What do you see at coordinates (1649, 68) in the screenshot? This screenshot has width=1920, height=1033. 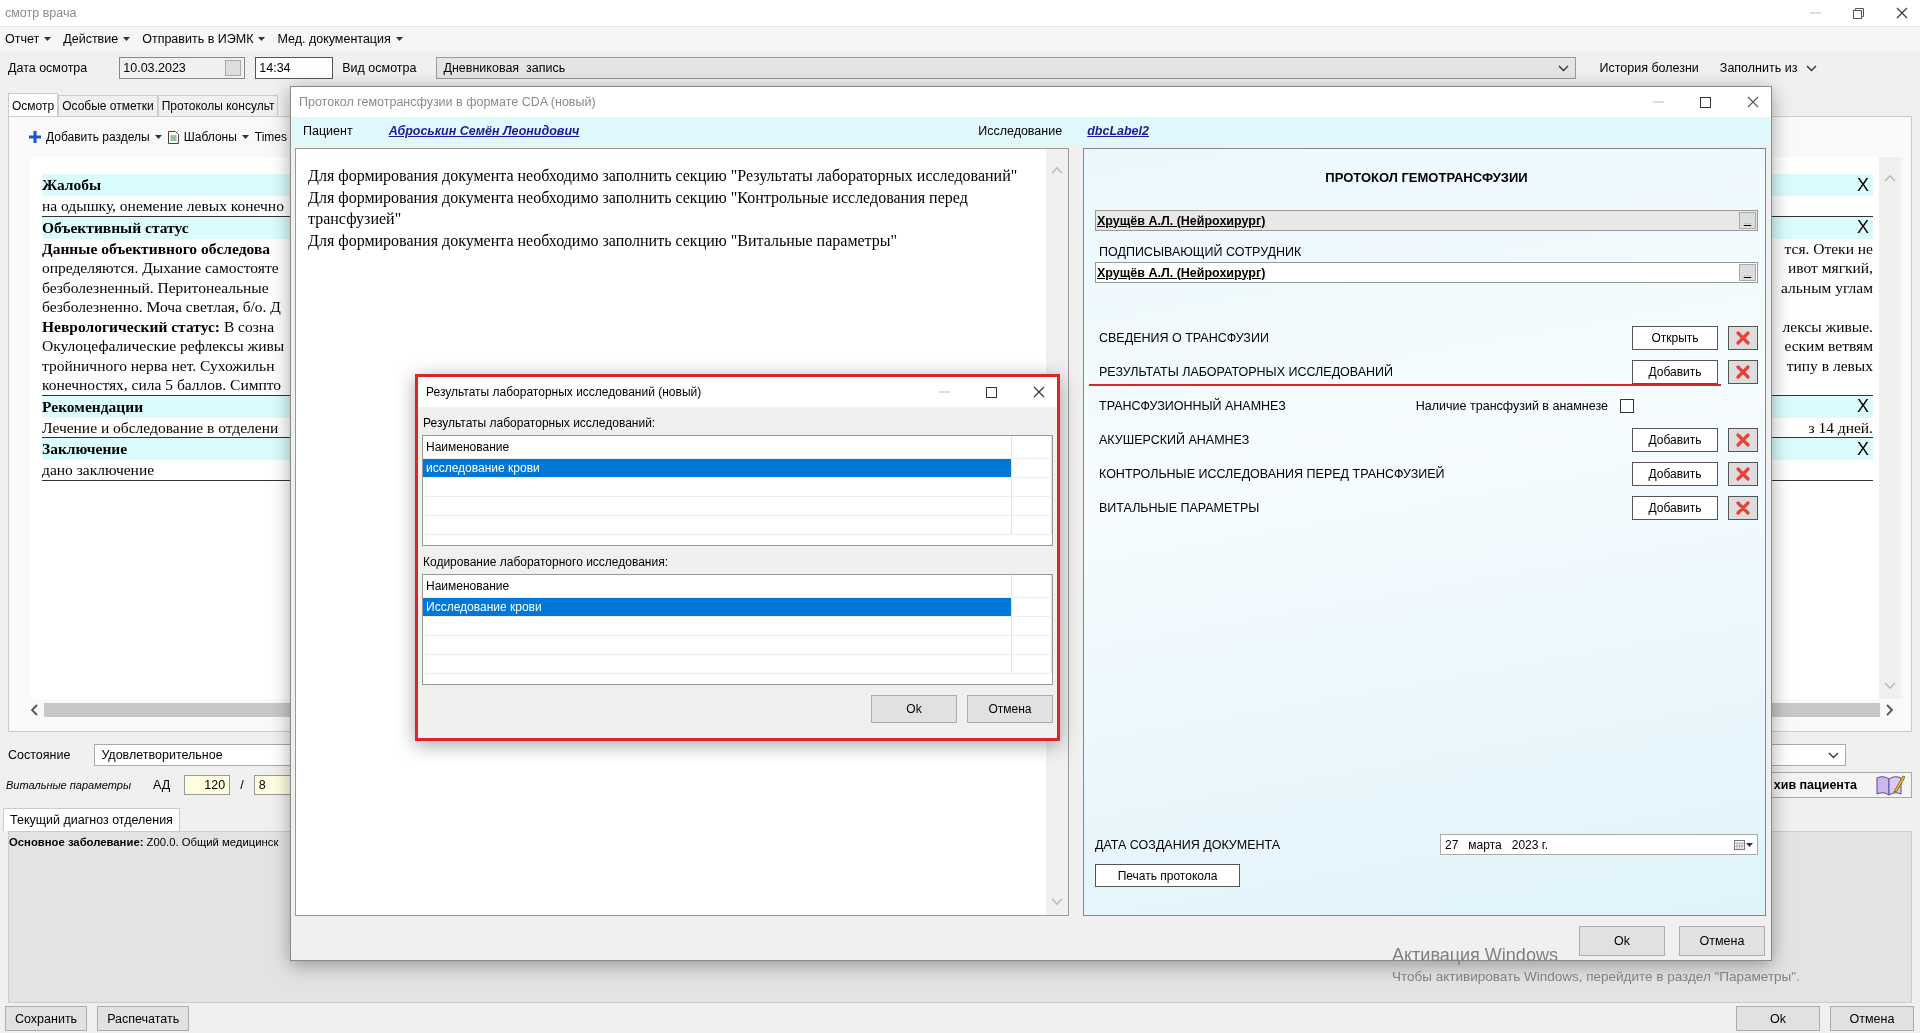 I see `history-button: История болезни` at bounding box center [1649, 68].